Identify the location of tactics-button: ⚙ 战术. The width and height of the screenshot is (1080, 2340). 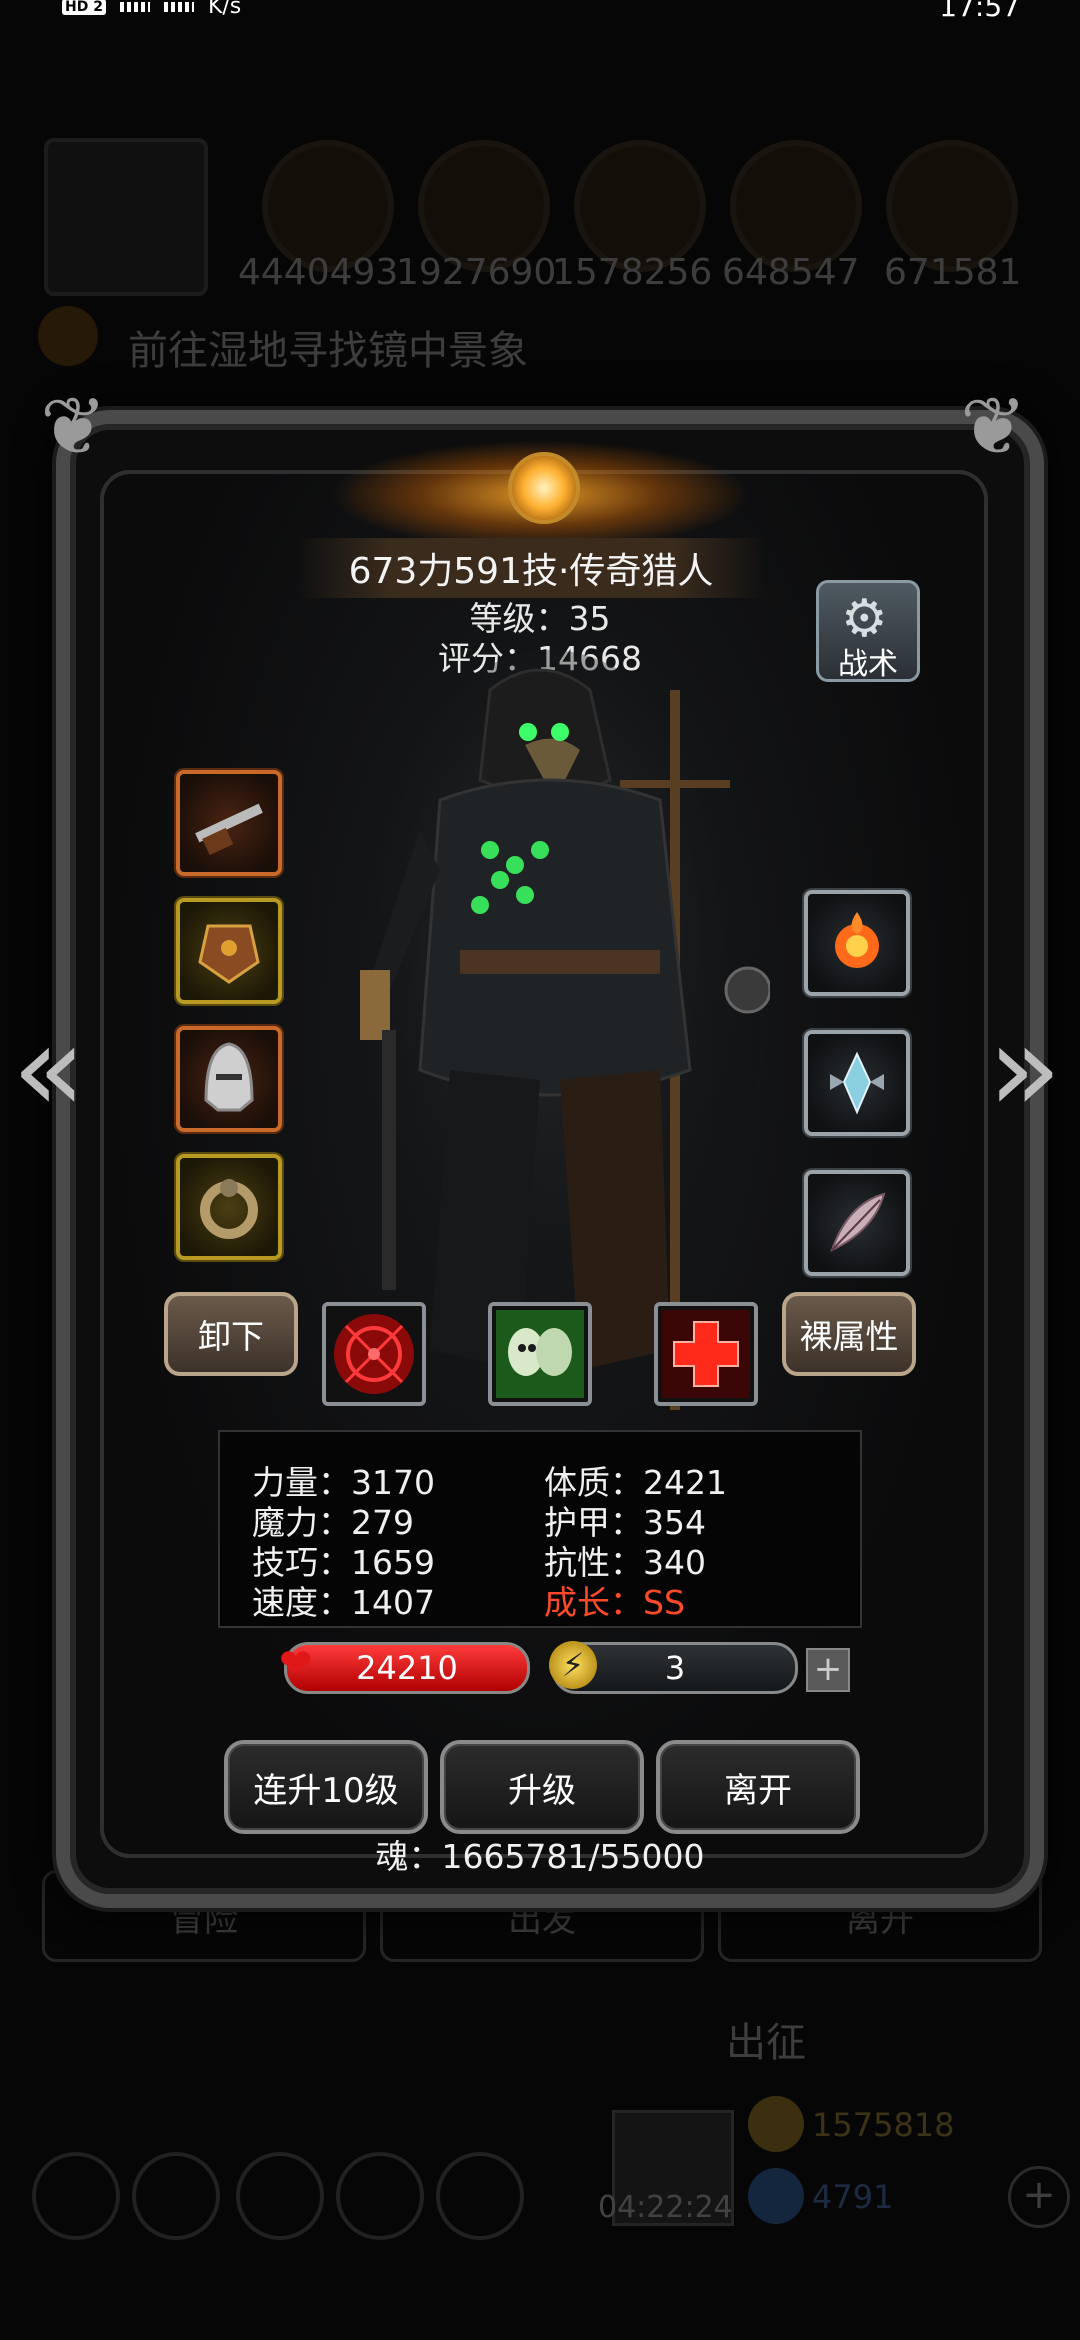
(868, 631).